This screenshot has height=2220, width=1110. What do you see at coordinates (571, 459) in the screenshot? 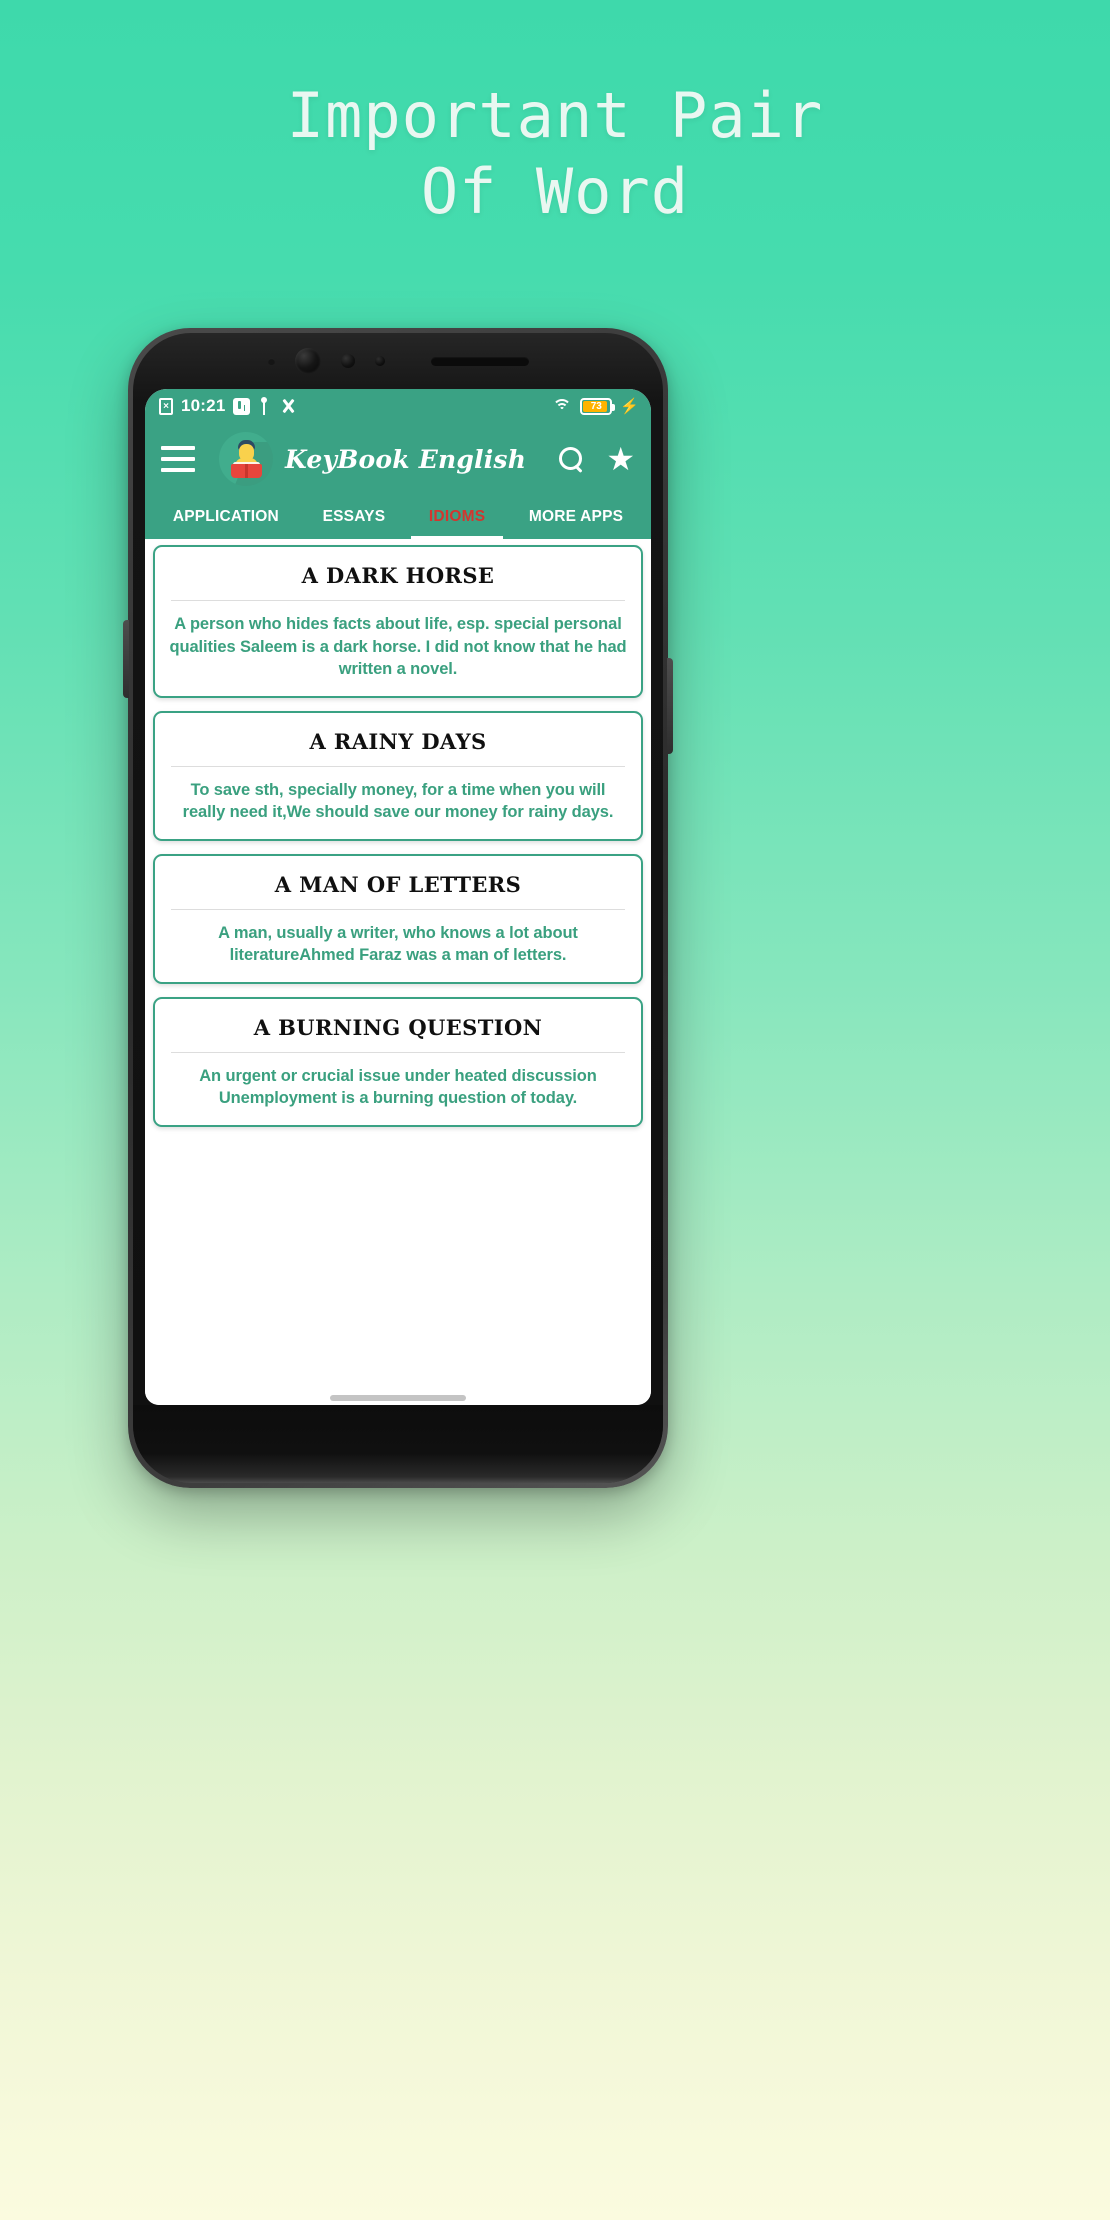
I see `search-icon` at bounding box center [571, 459].